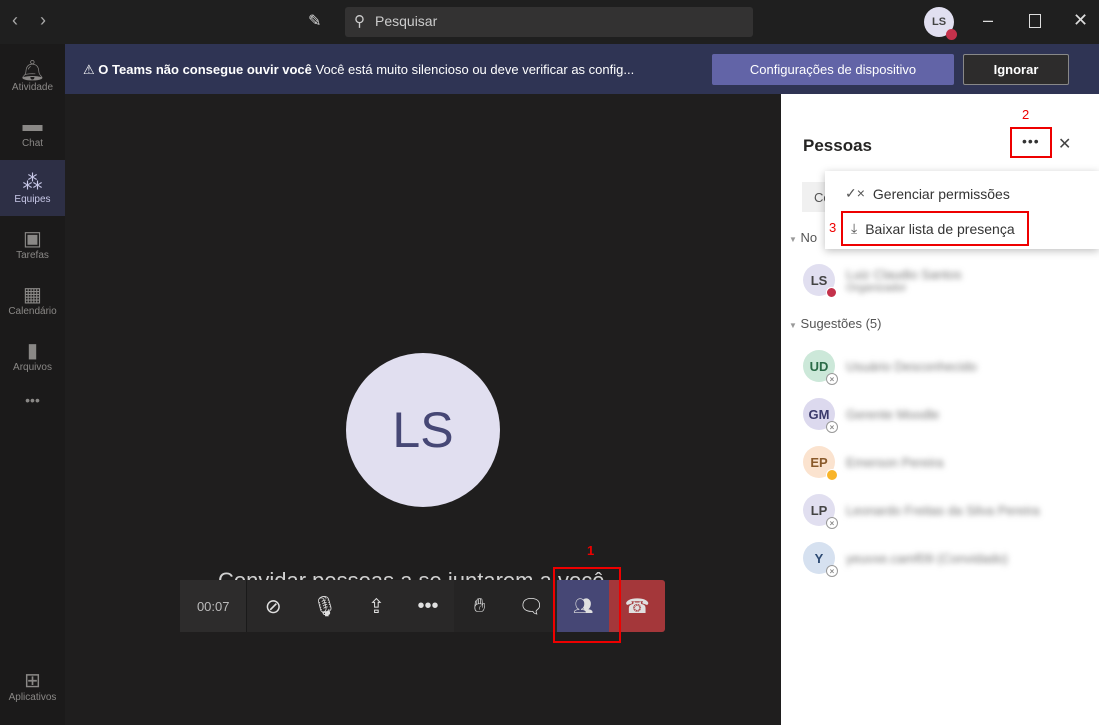 The height and width of the screenshot is (725, 1099). Describe the element at coordinates (32, 681) in the screenshot. I see `apps-icon: ⊞` at that location.